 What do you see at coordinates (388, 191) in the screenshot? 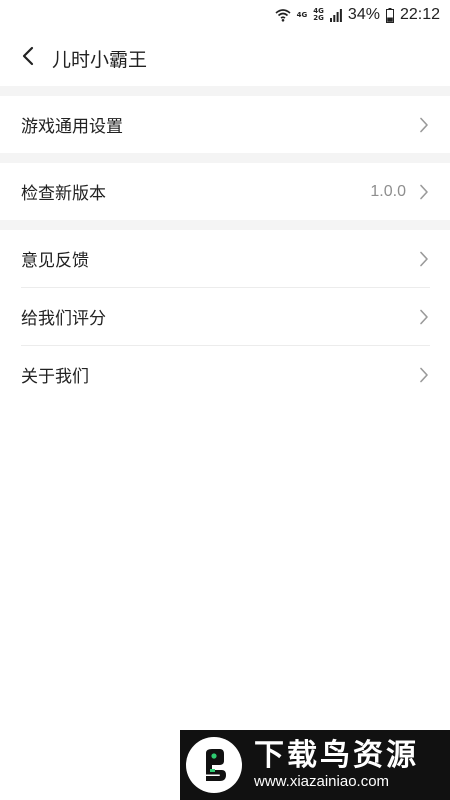
I see `version-value: 1.0.0` at bounding box center [388, 191].